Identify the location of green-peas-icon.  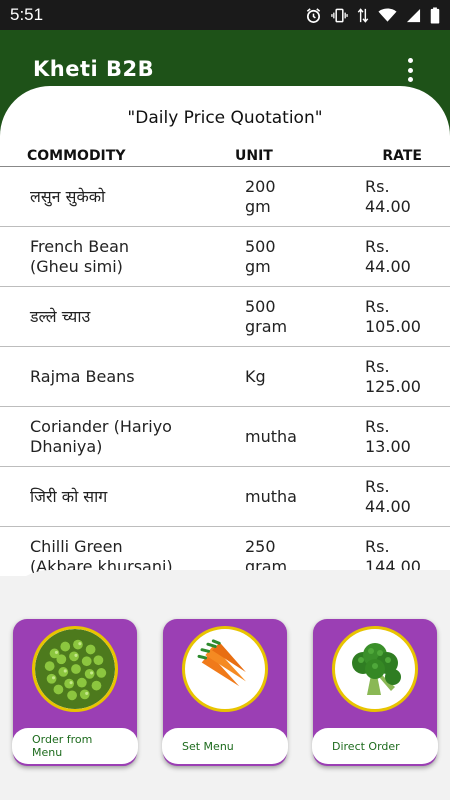
(75, 669).